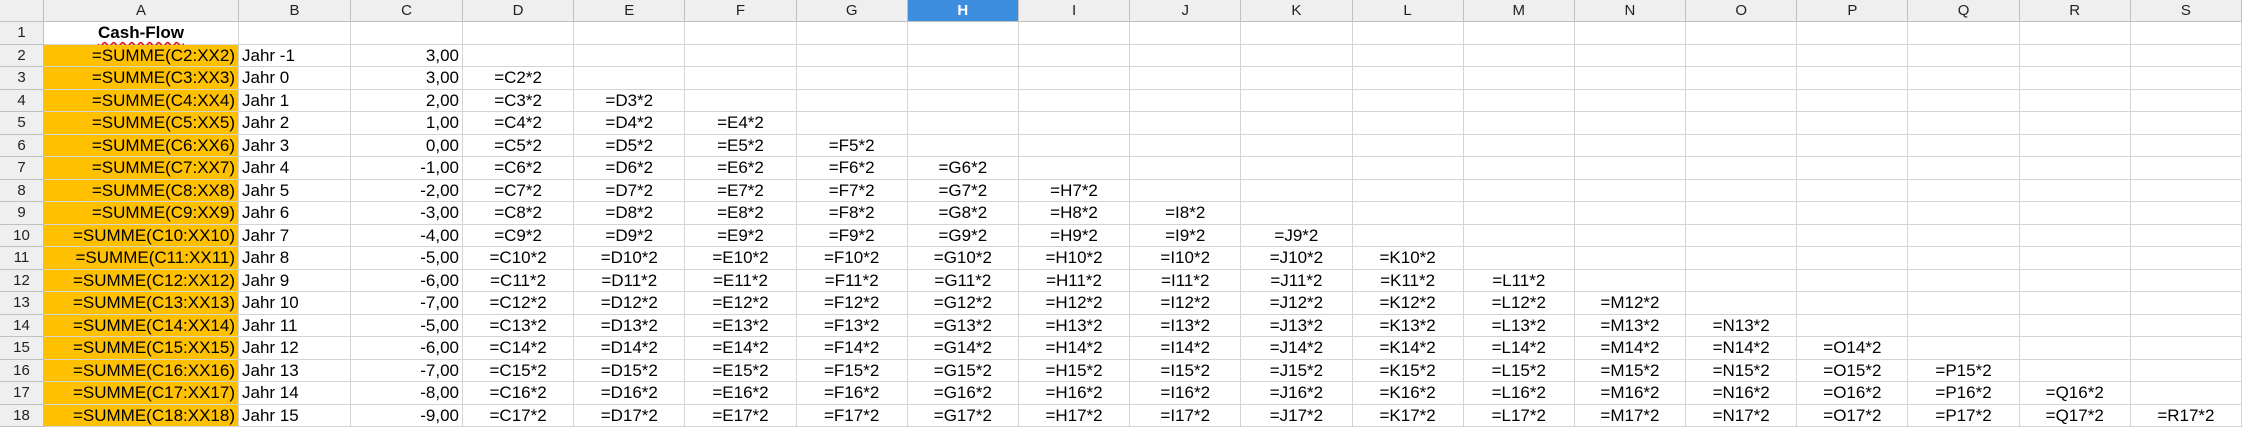  What do you see at coordinates (741, 258) in the screenshot?
I see `formula-cell: =E10*2` at bounding box center [741, 258].